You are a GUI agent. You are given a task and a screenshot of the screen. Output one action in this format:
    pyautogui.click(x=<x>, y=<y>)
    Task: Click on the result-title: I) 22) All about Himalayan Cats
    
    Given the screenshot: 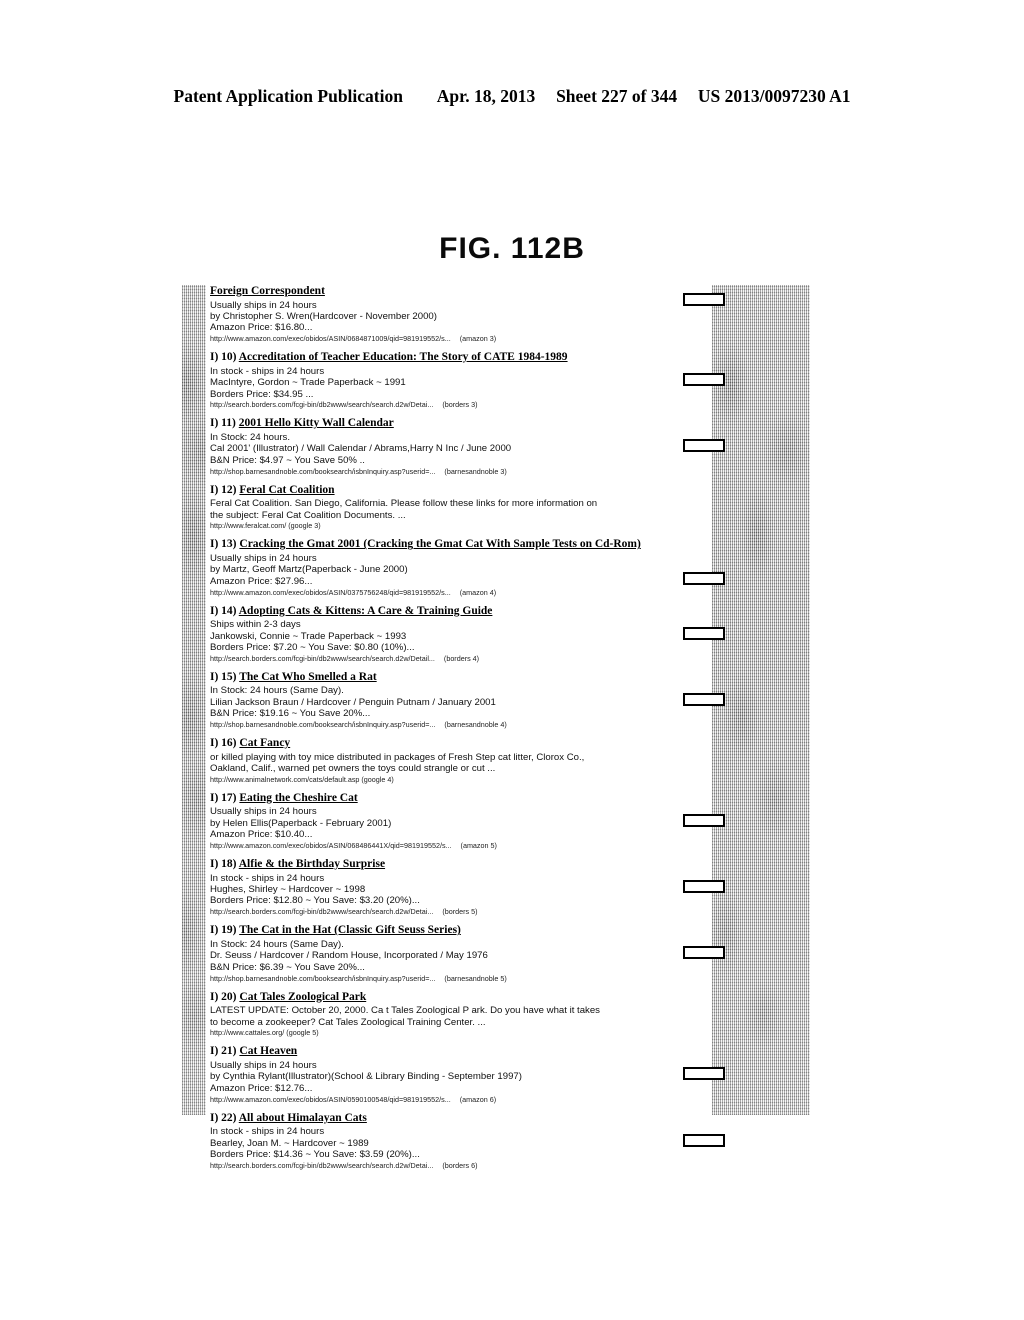 What is the action you would take?
    pyautogui.click(x=445, y=1119)
    